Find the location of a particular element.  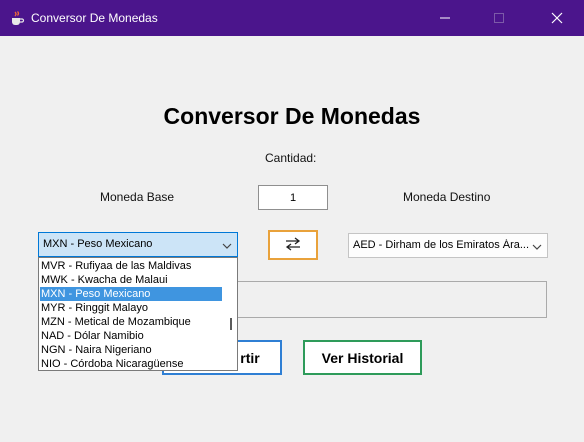

list-item: NIO - Córdoba Nicaragüense is located at coordinates (131, 363).